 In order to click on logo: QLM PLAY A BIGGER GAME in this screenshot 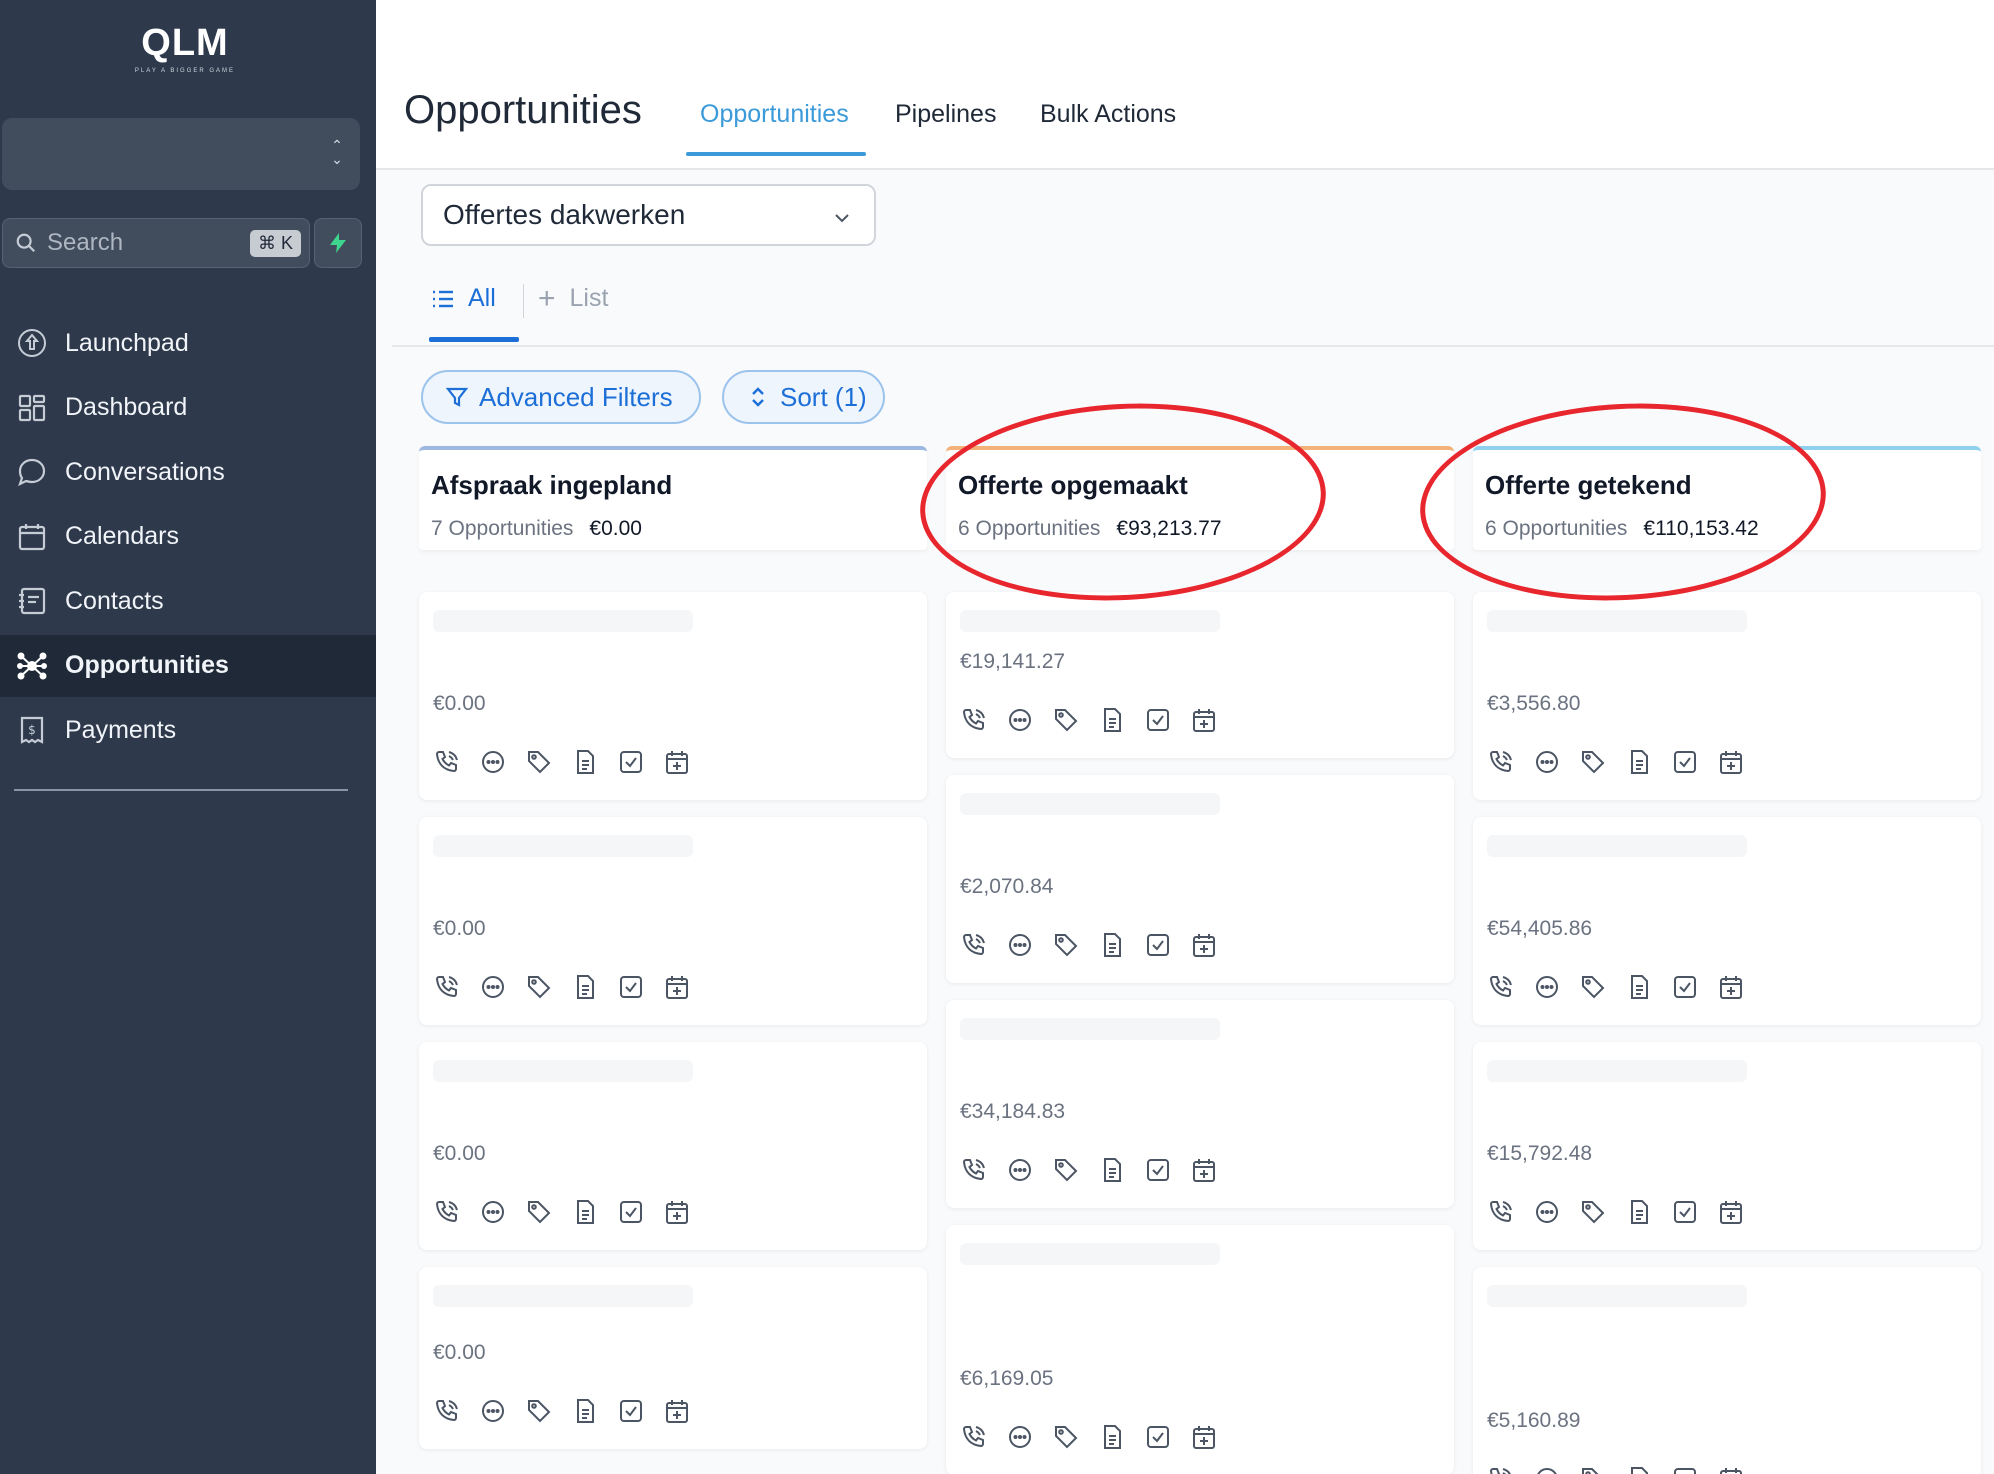, I will do `click(185, 52)`.